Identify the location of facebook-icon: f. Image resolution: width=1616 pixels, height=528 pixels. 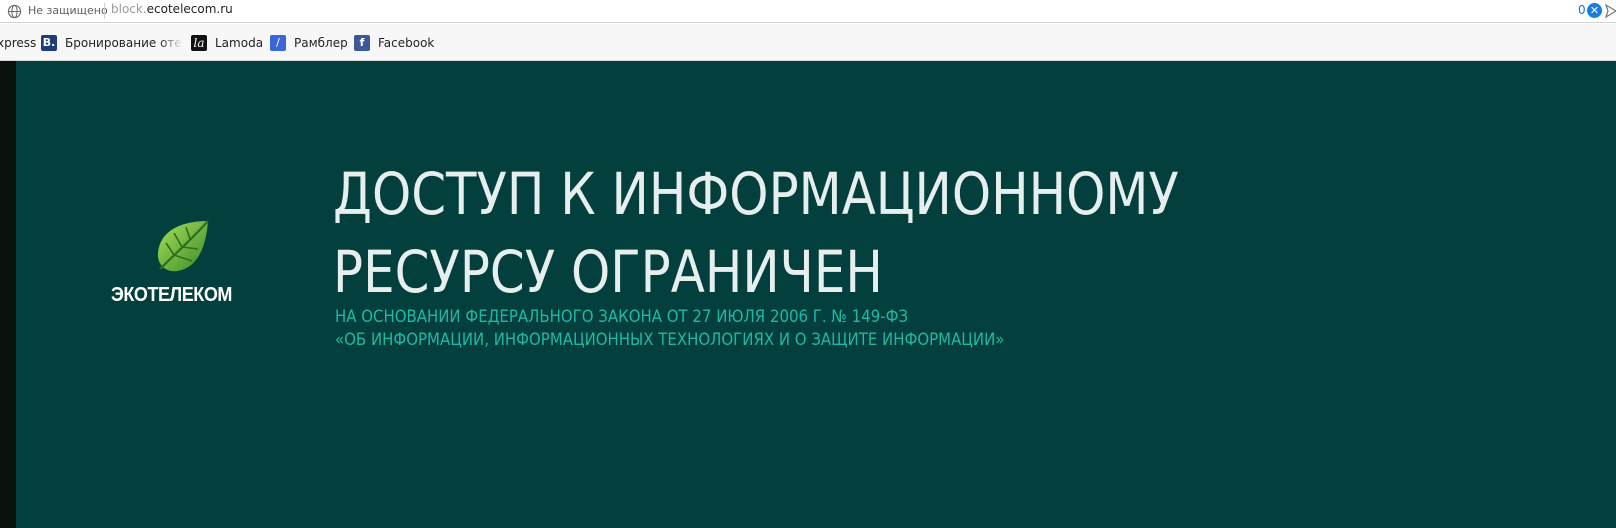
(362, 42).